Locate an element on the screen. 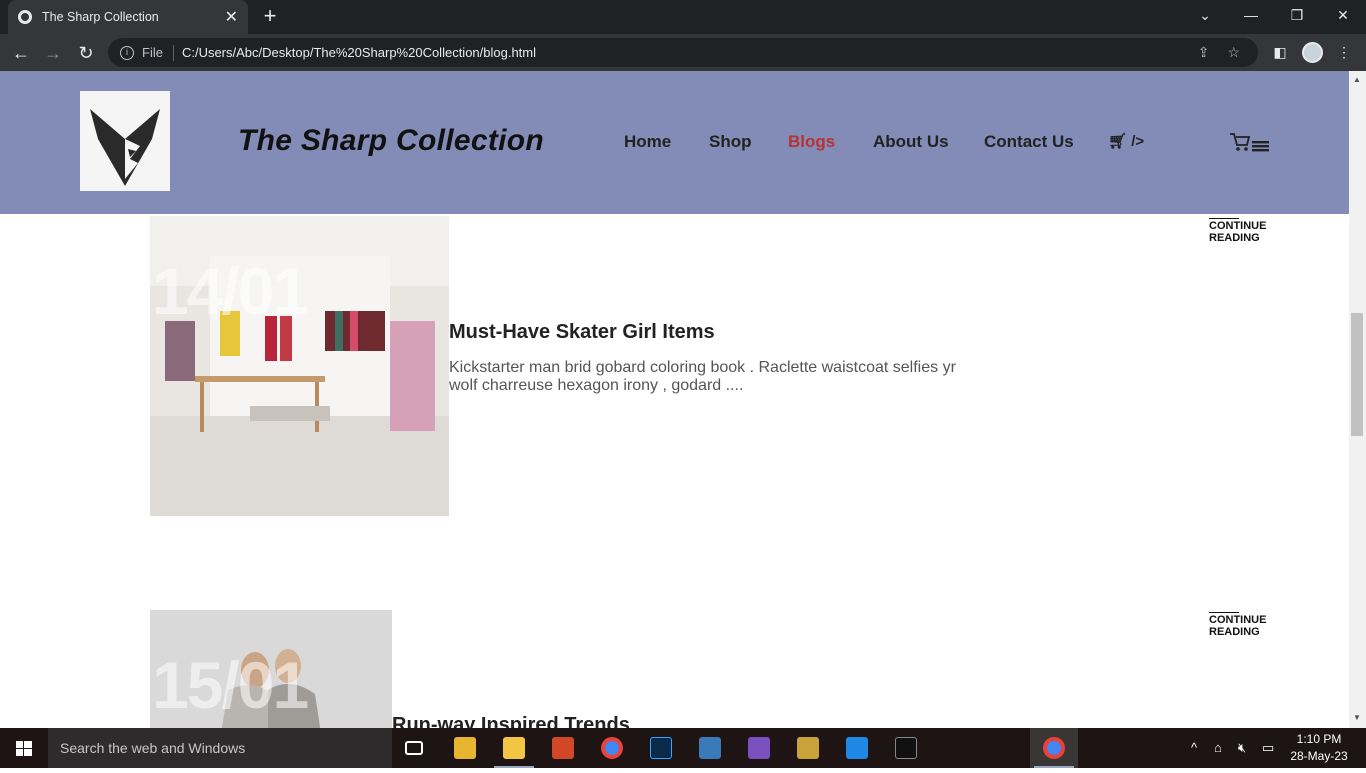  post-title: Run-way Inspired Trends is located at coordinates (511, 721).